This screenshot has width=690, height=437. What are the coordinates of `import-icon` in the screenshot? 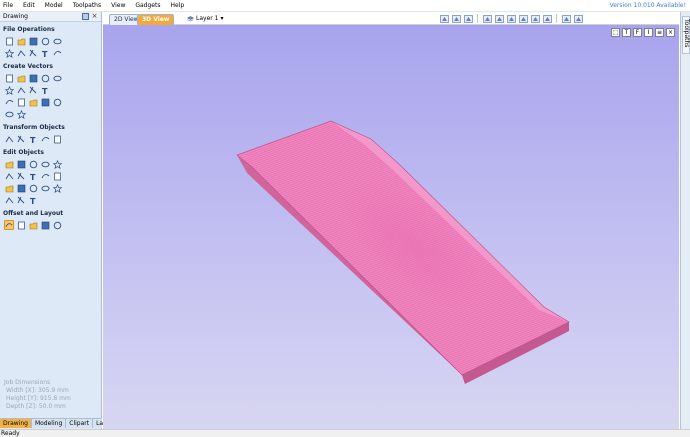 It's located at (57, 41).